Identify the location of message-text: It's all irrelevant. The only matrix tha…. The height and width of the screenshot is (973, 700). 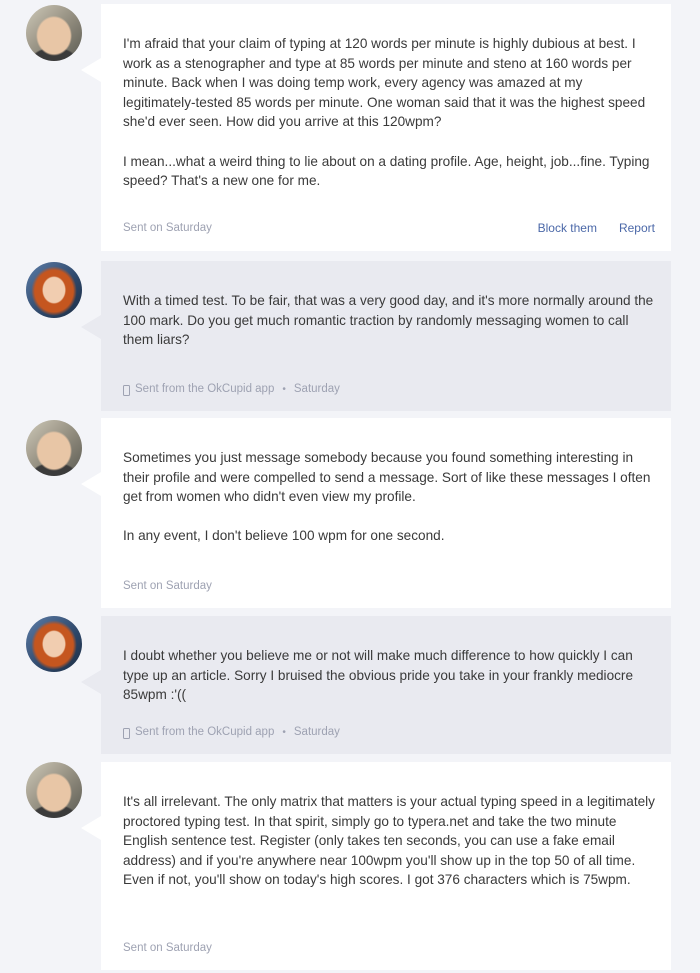
(389, 841).